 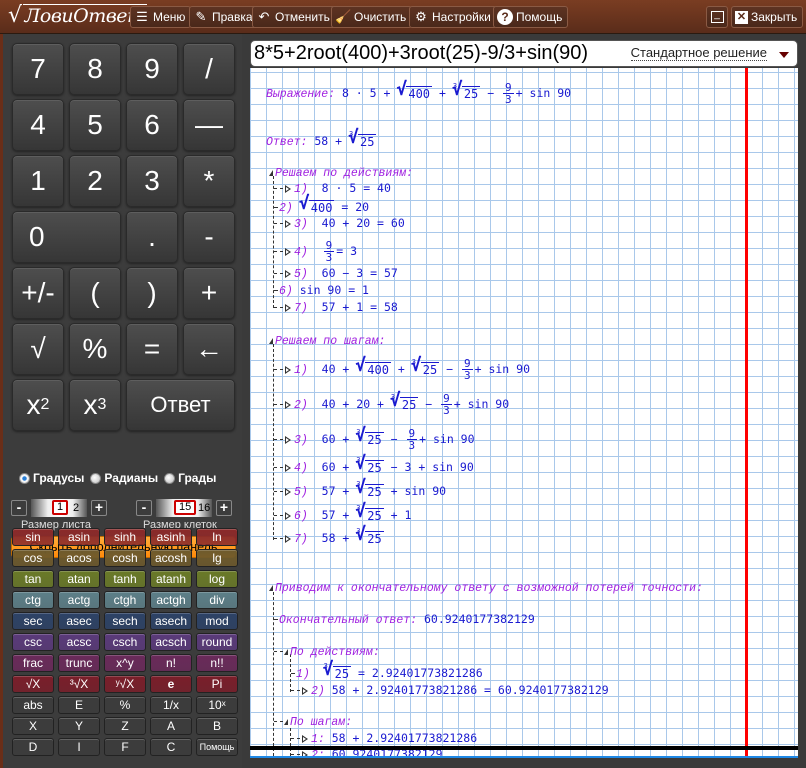 What do you see at coordinates (152, 237) in the screenshot?
I see `key-decimal: .` at bounding box center [152, 237].